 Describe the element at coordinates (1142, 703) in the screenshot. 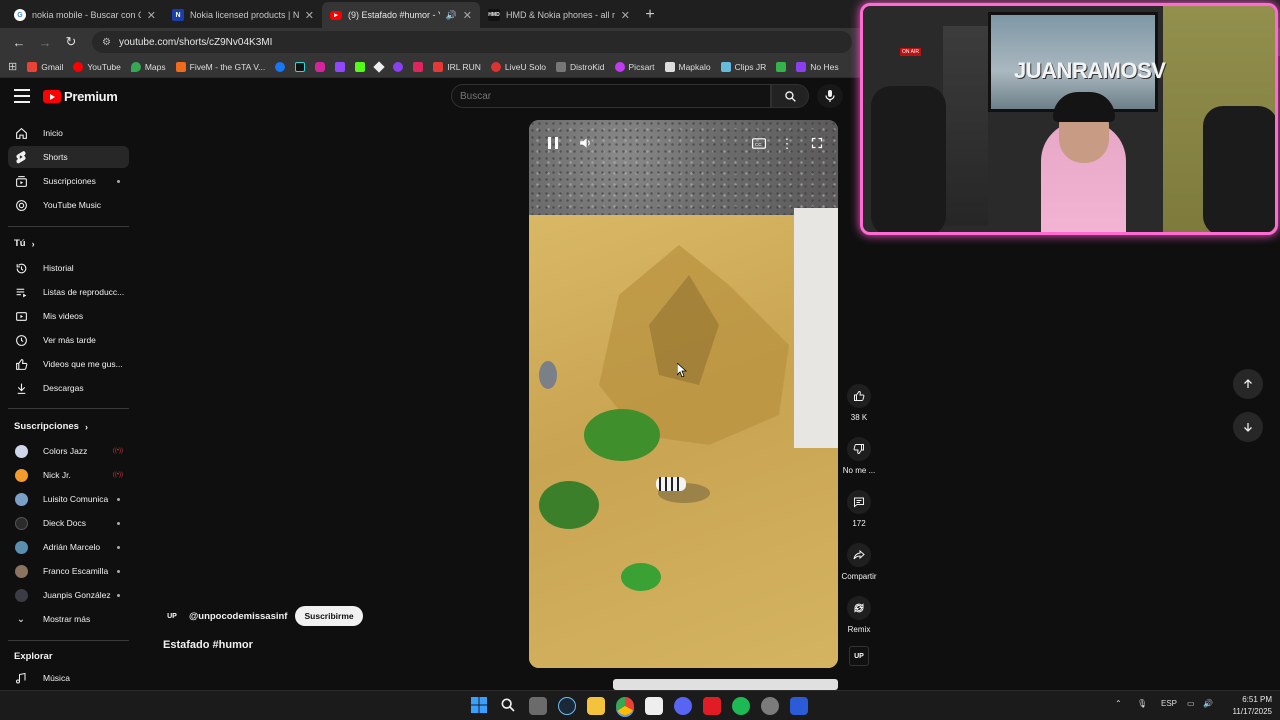

I see `microphone-icon: 🎙` at that location.